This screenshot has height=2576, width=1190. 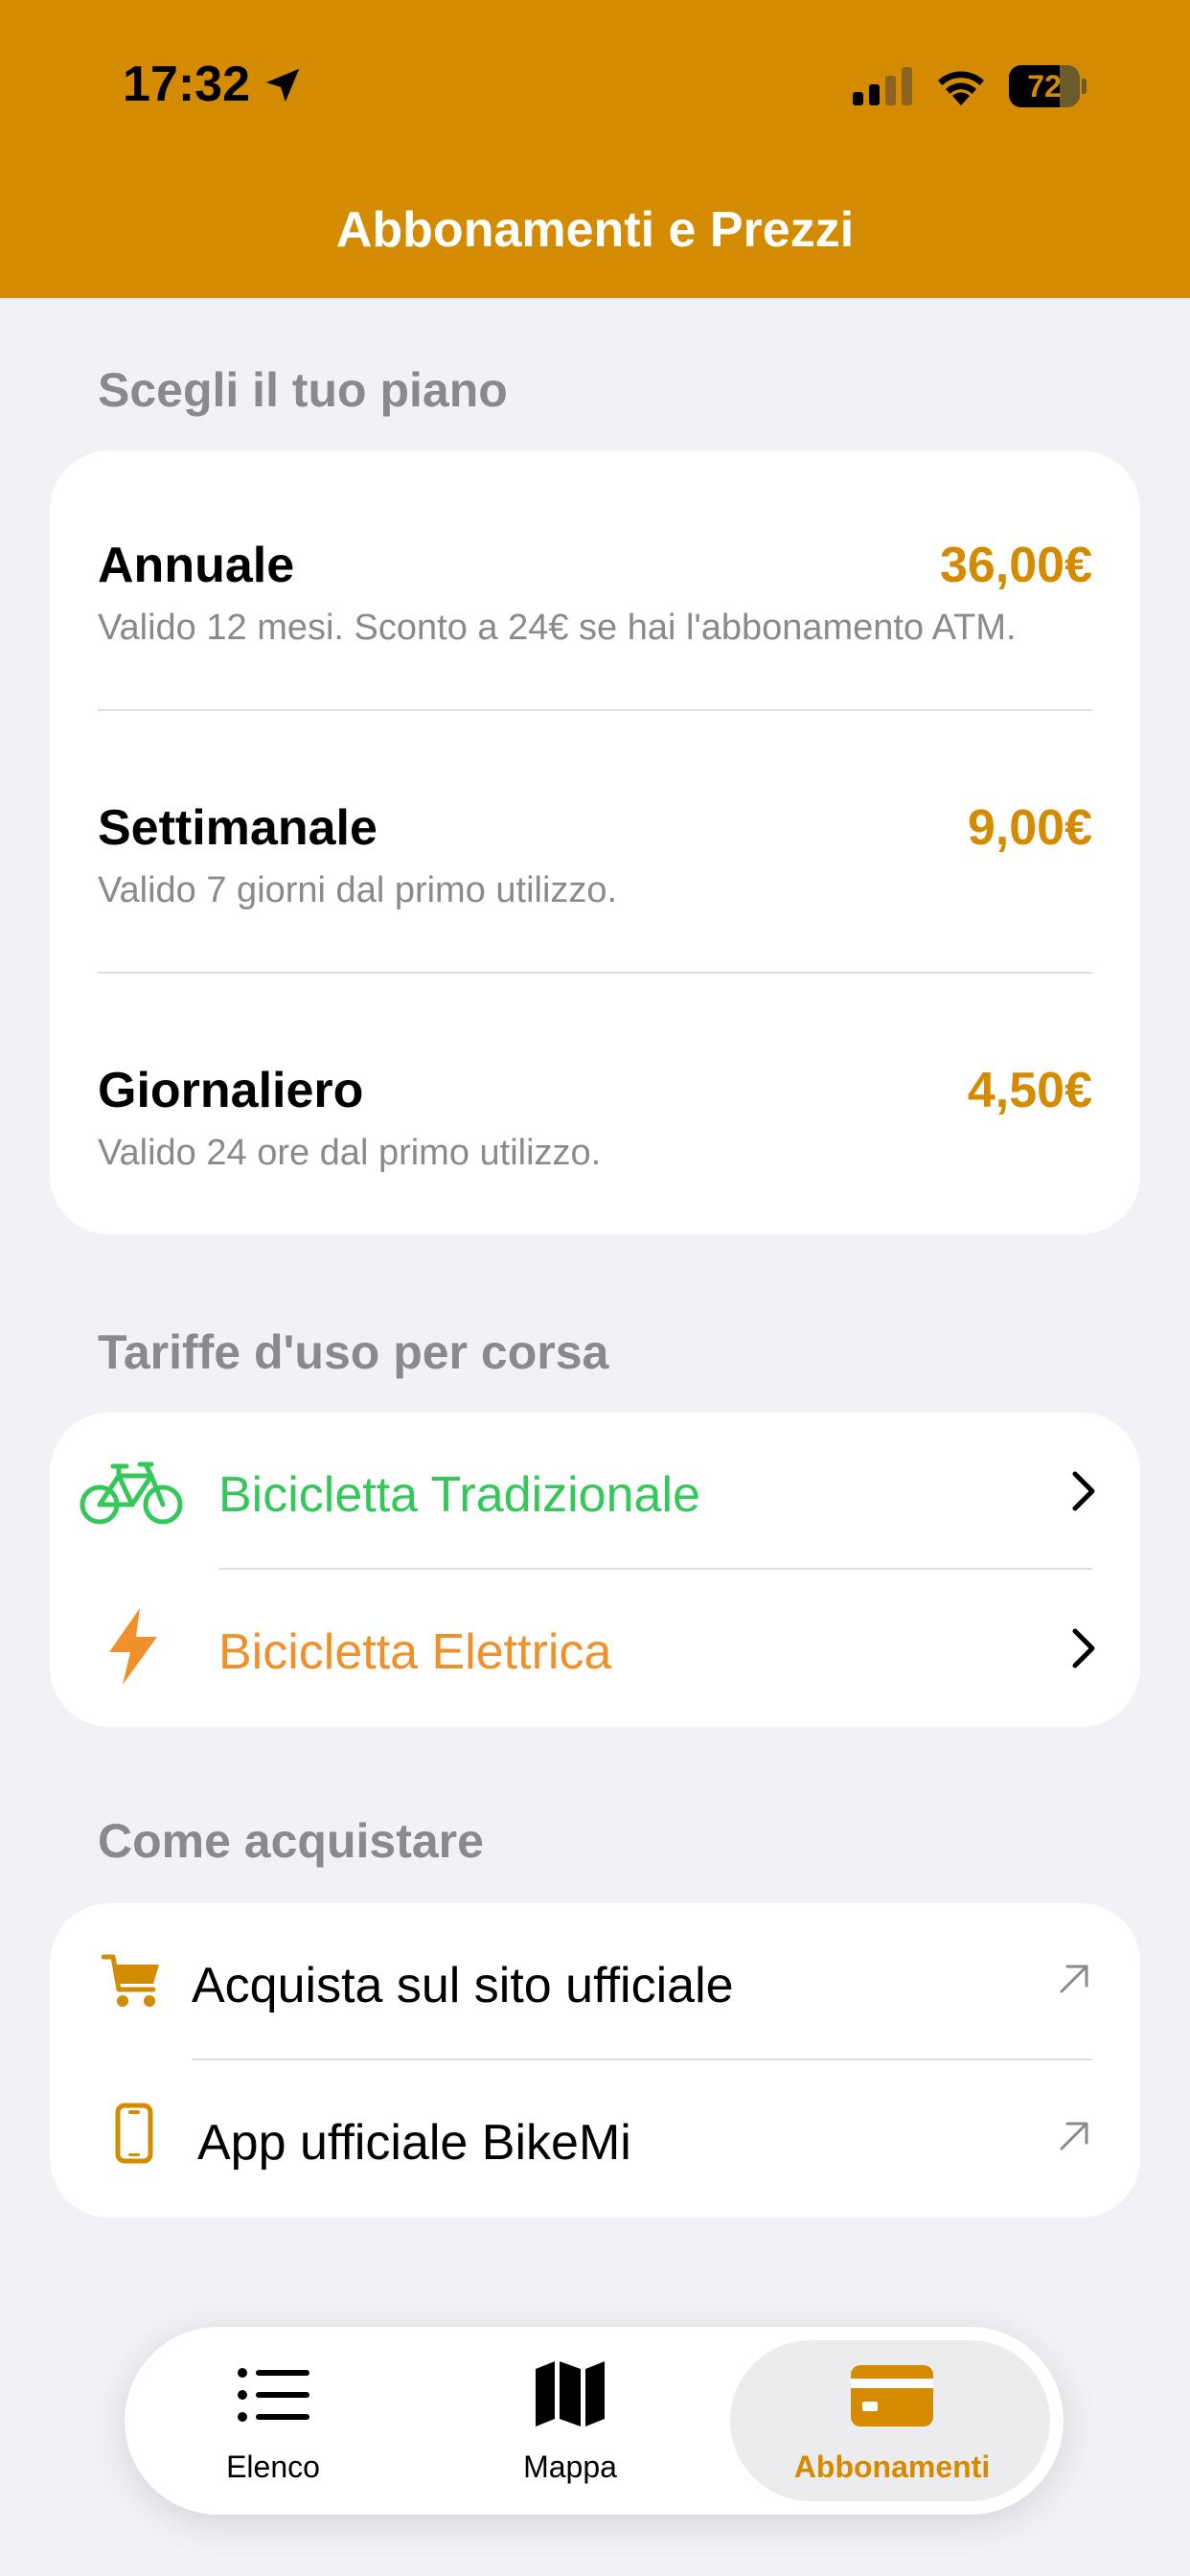 What do you see at coordinates (273, 2395) in the screenshot?
I see `list-icon` at bounding box center [273, 2395].